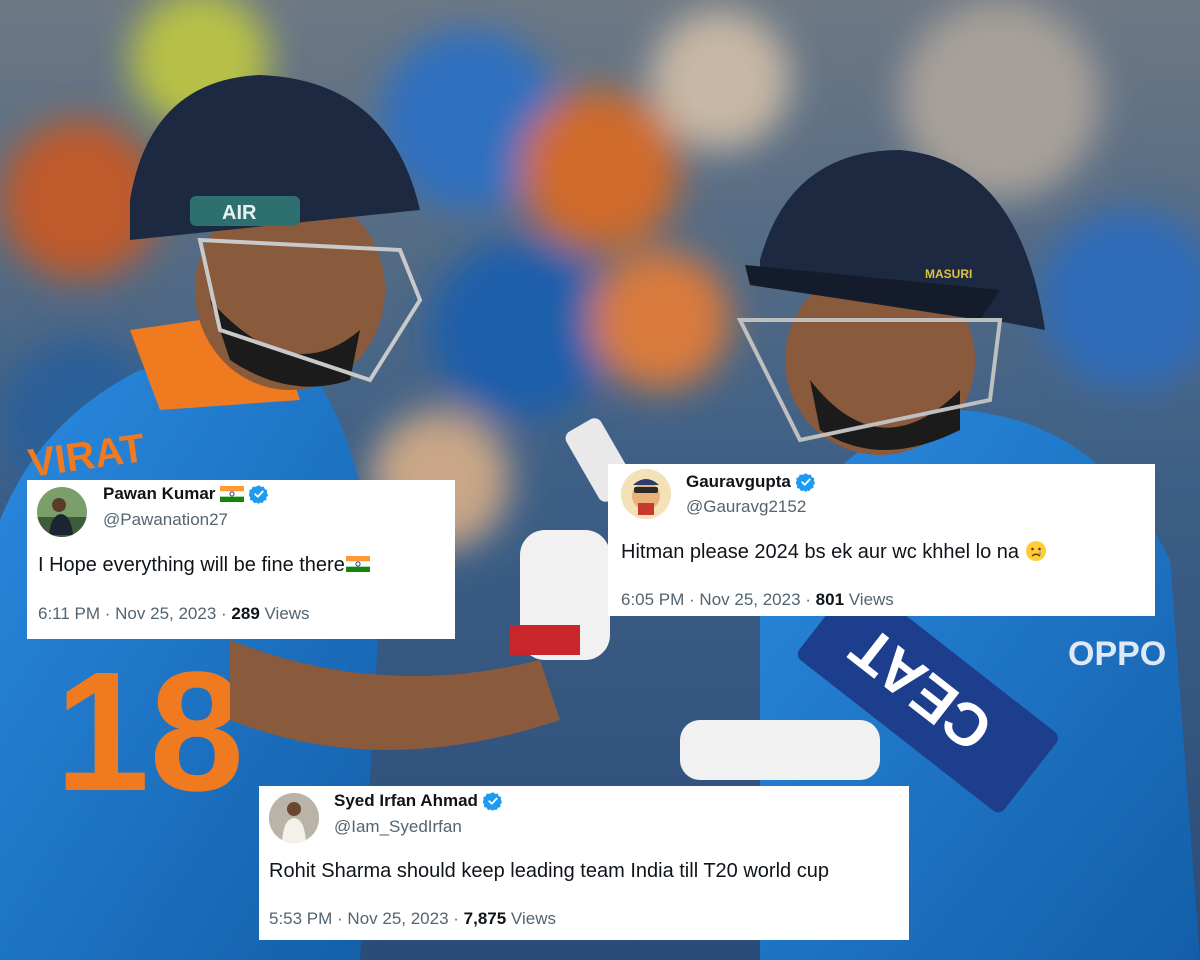 This screenshot has width=1200, height=960. What do you see at coordinates (398, 827) in the screenshot?
I see `author-handle: @Iam_SyedIrfan` at bounding box center [398, 827].